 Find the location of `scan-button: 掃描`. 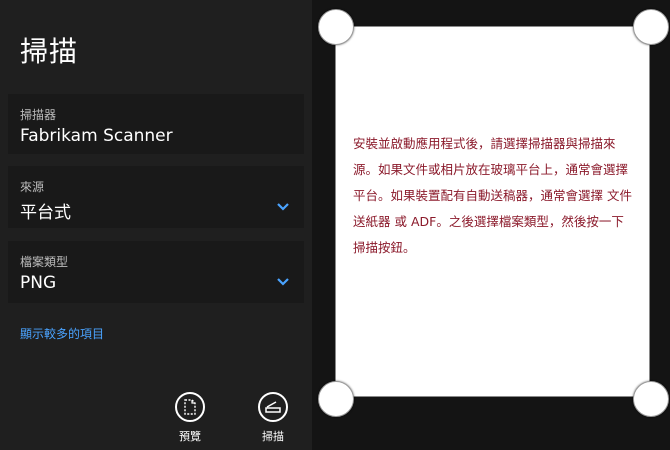

scan-button: 掃描 is located at coordinates (273, 419).